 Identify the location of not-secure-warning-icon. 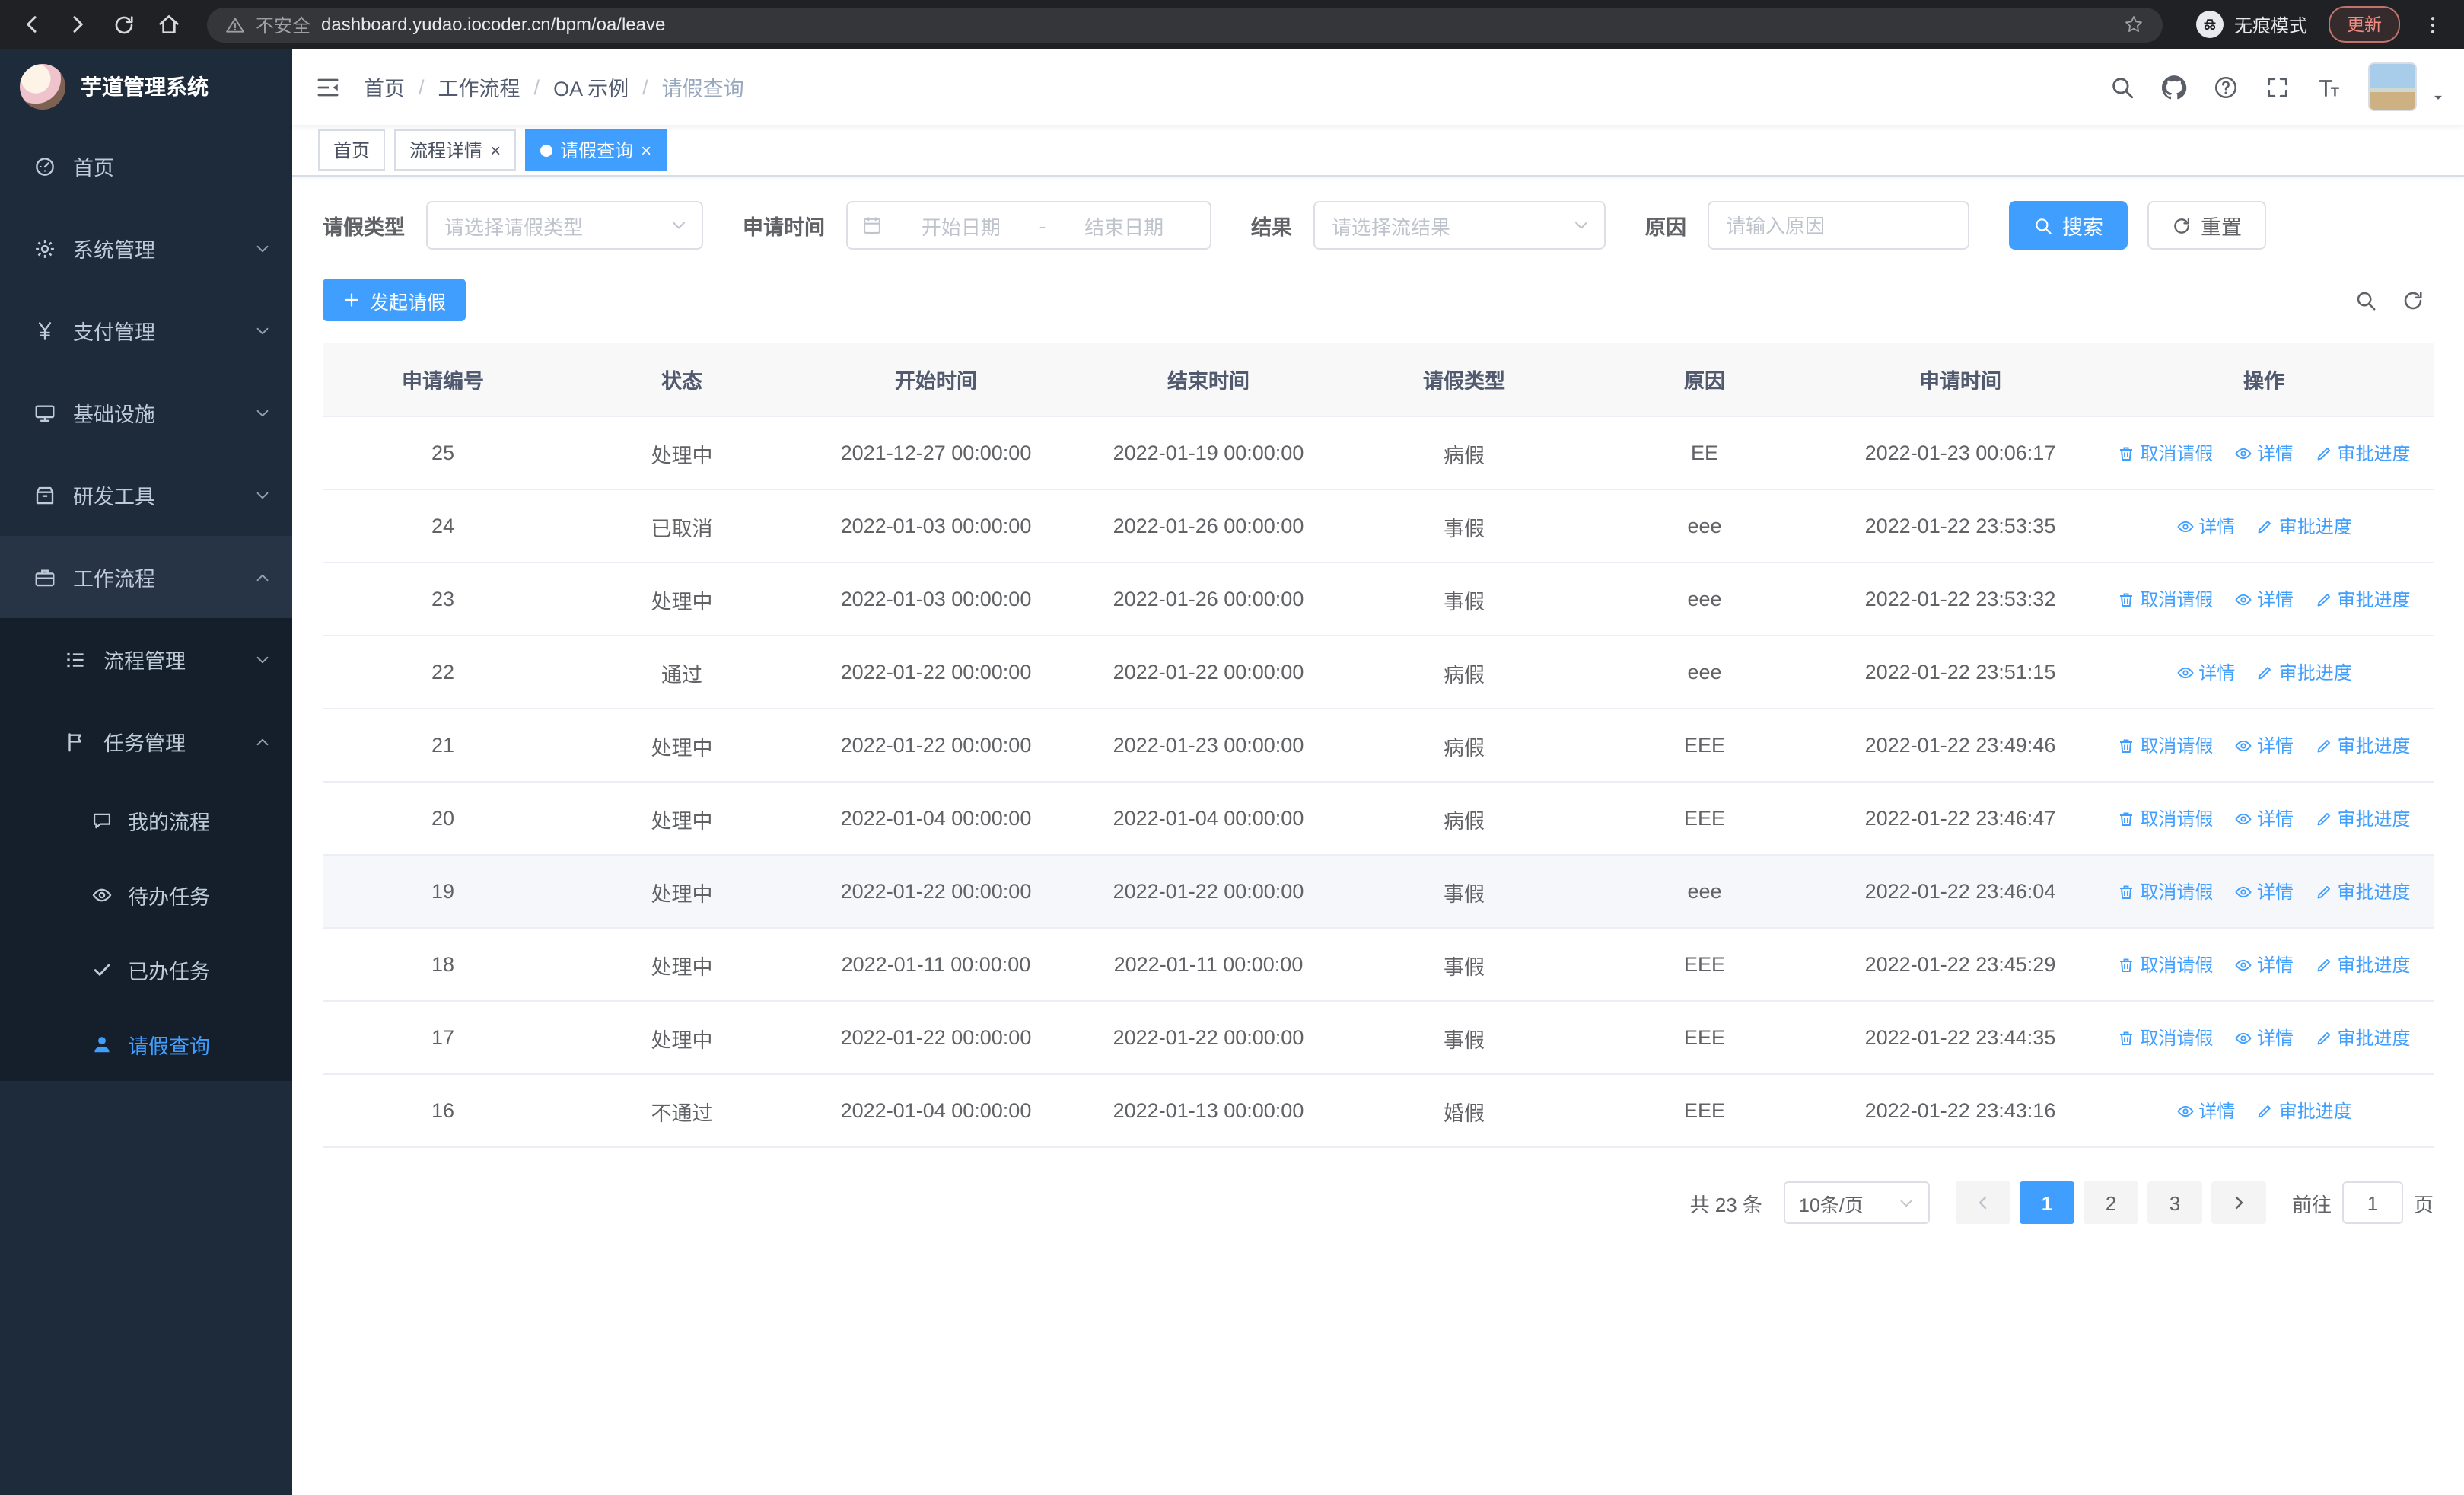
(235, 24).